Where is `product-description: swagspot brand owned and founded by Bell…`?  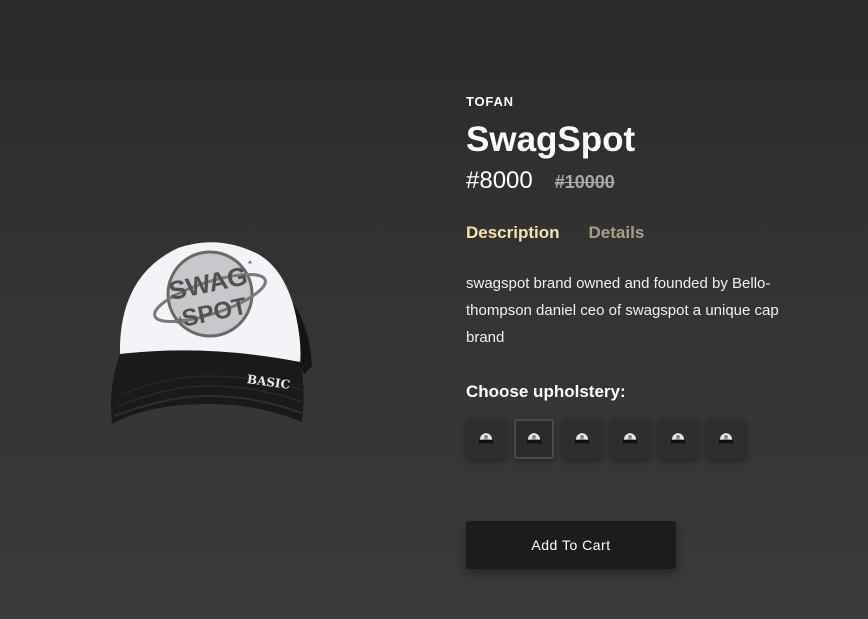
product-description: swagspot brand owned and founded by Bell… is located at coordinates (622, 310).